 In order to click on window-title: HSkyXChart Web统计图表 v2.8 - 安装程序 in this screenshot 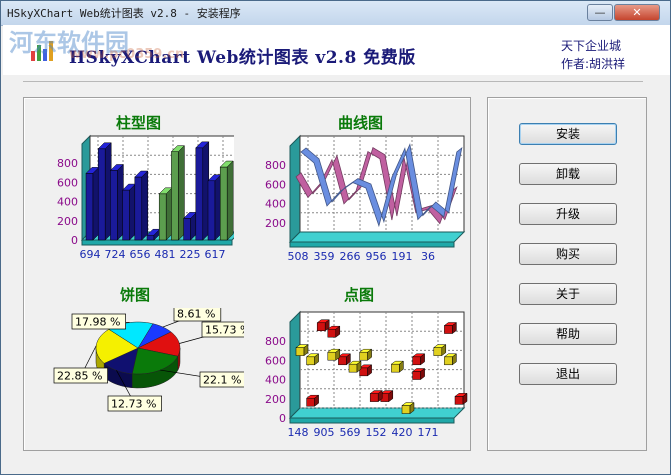, I will do `click(124, 13)`.